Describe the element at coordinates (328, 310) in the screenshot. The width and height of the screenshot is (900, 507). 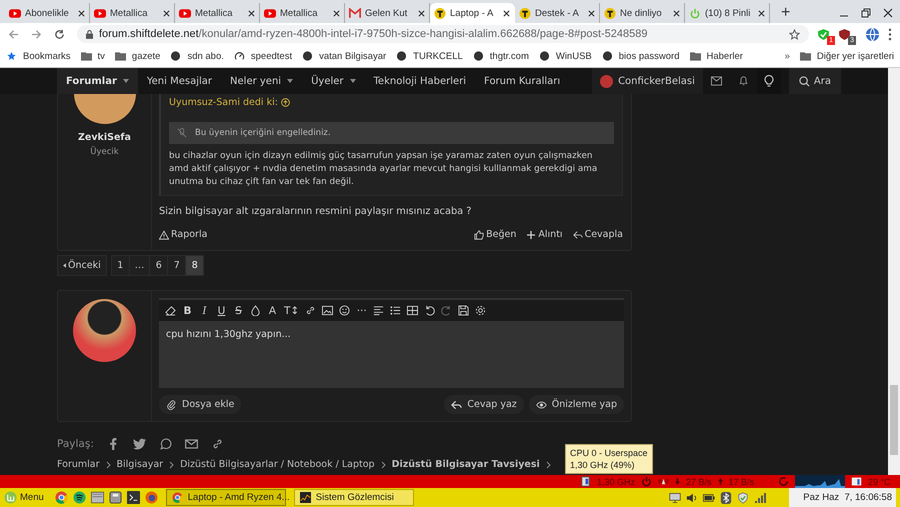
I see `image-icon` at that location.